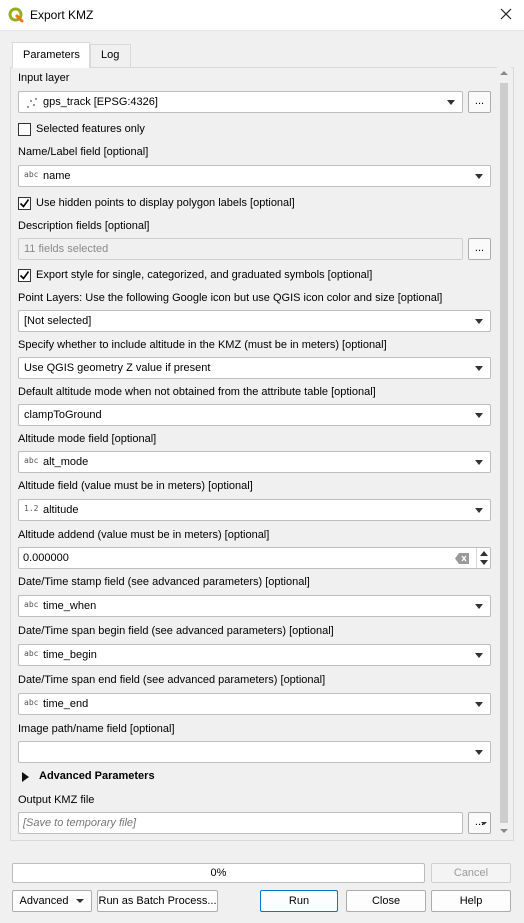 The image size is (524, 923). What do you see at coordinates (66, 462) in the screenshot?
I see `altitude-mode-field-value: alt_mode` at bounding box center [66, 462].